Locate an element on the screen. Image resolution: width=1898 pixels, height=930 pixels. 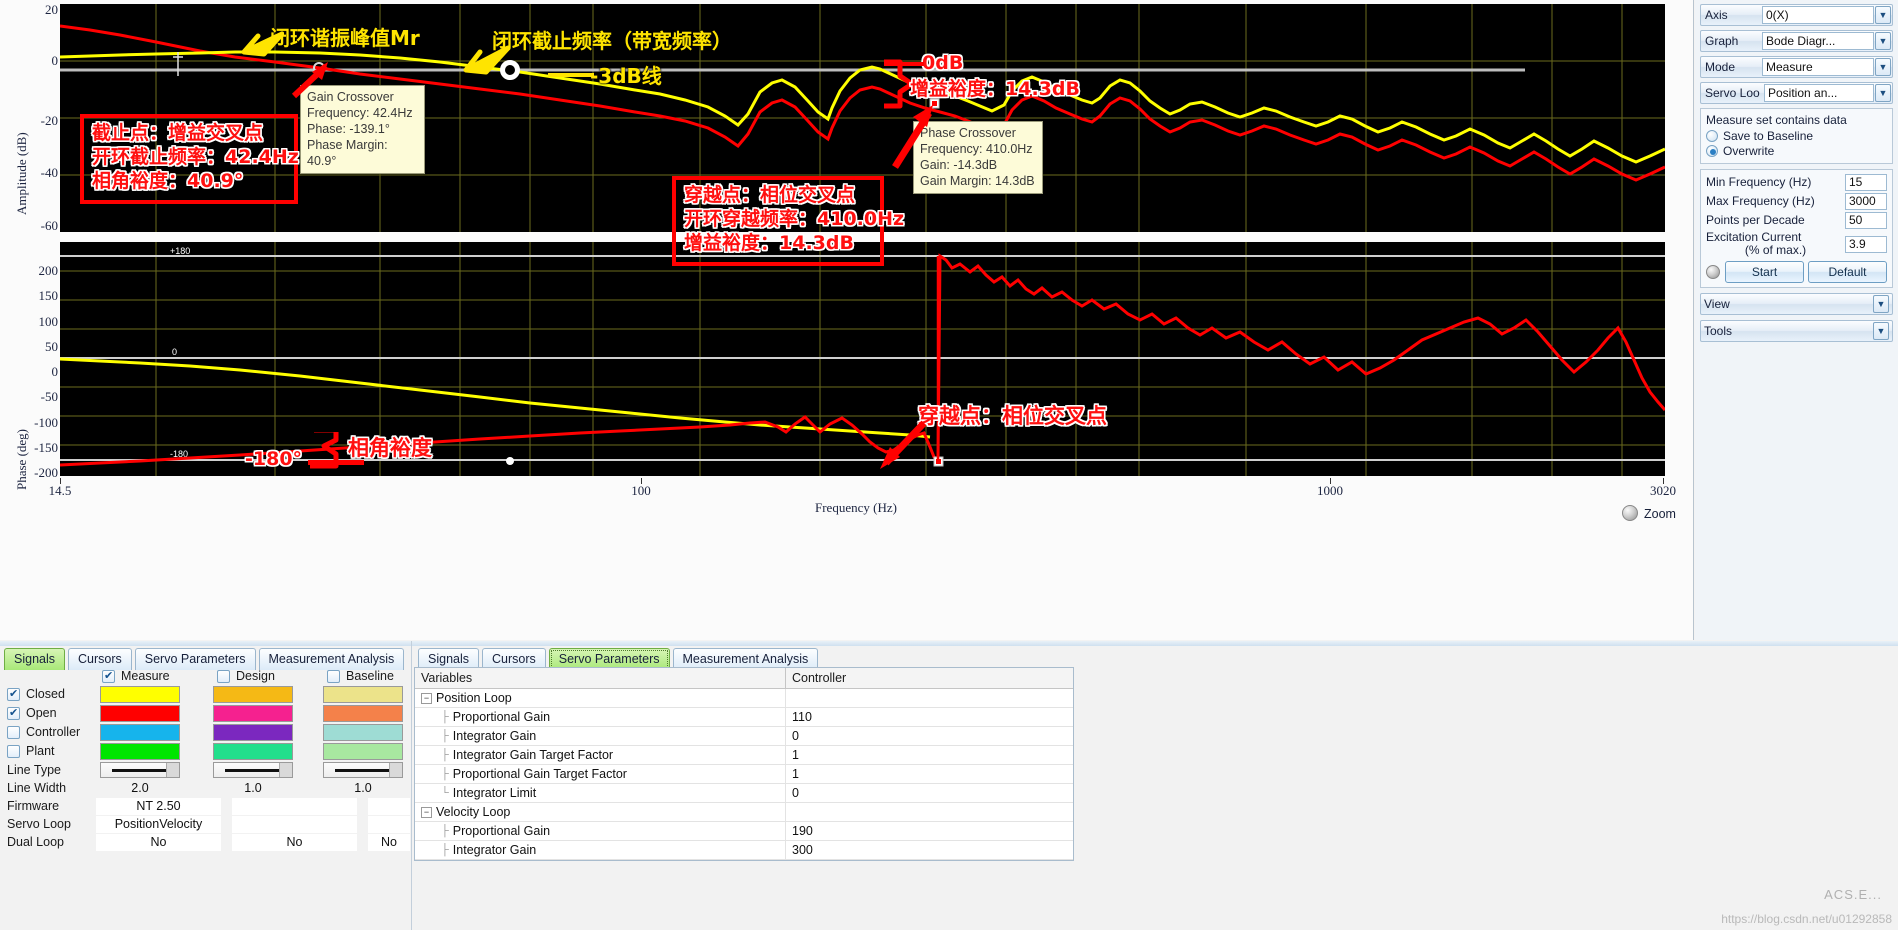
chevron-down-icon-view: ▼ is located at coordinates (1881, 304).